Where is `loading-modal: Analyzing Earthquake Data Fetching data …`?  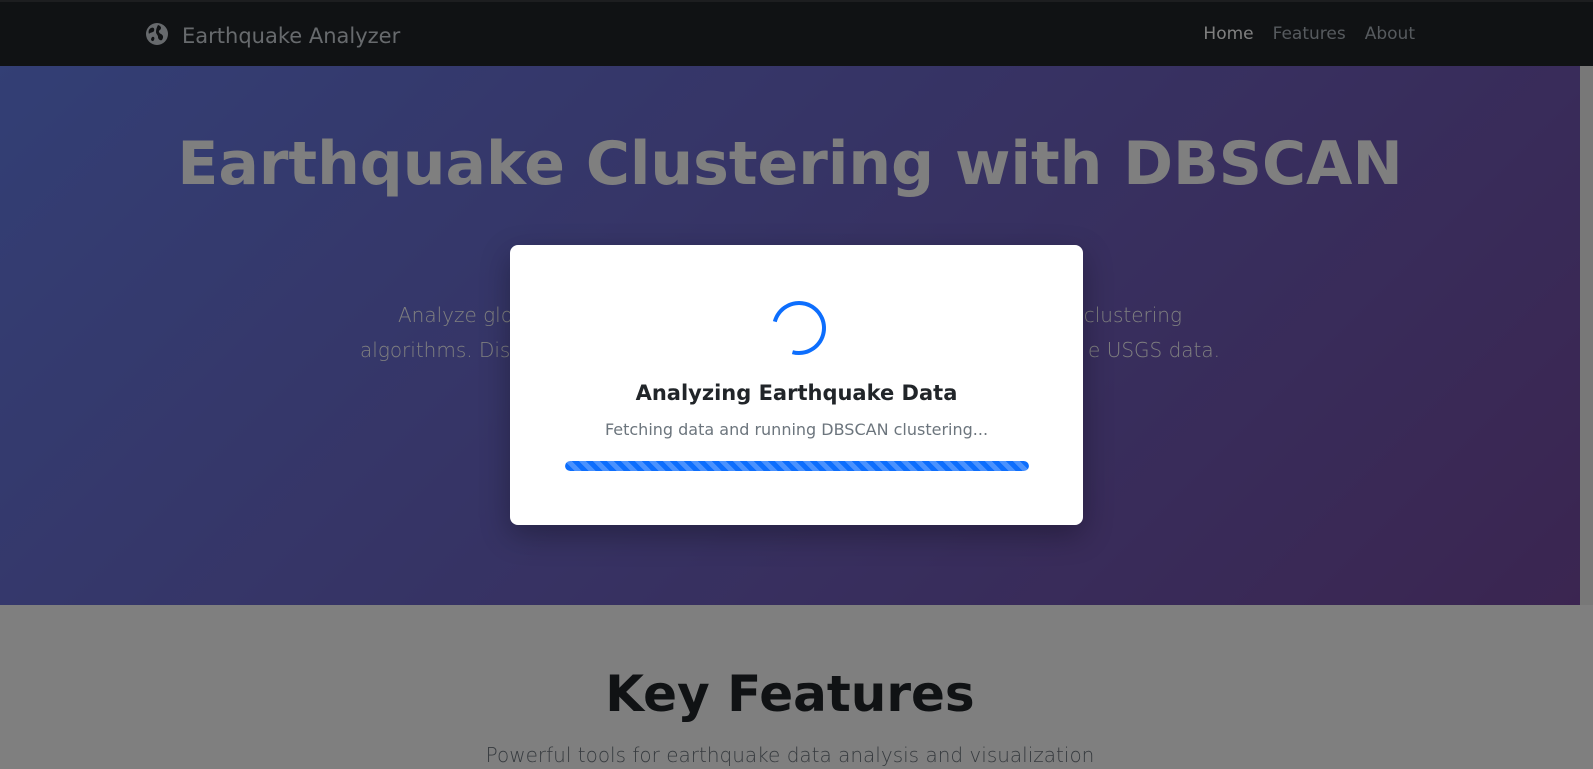 loading-modal: Analyzing Earthquake Data Fetching data … is located at coordinates (796, 385).